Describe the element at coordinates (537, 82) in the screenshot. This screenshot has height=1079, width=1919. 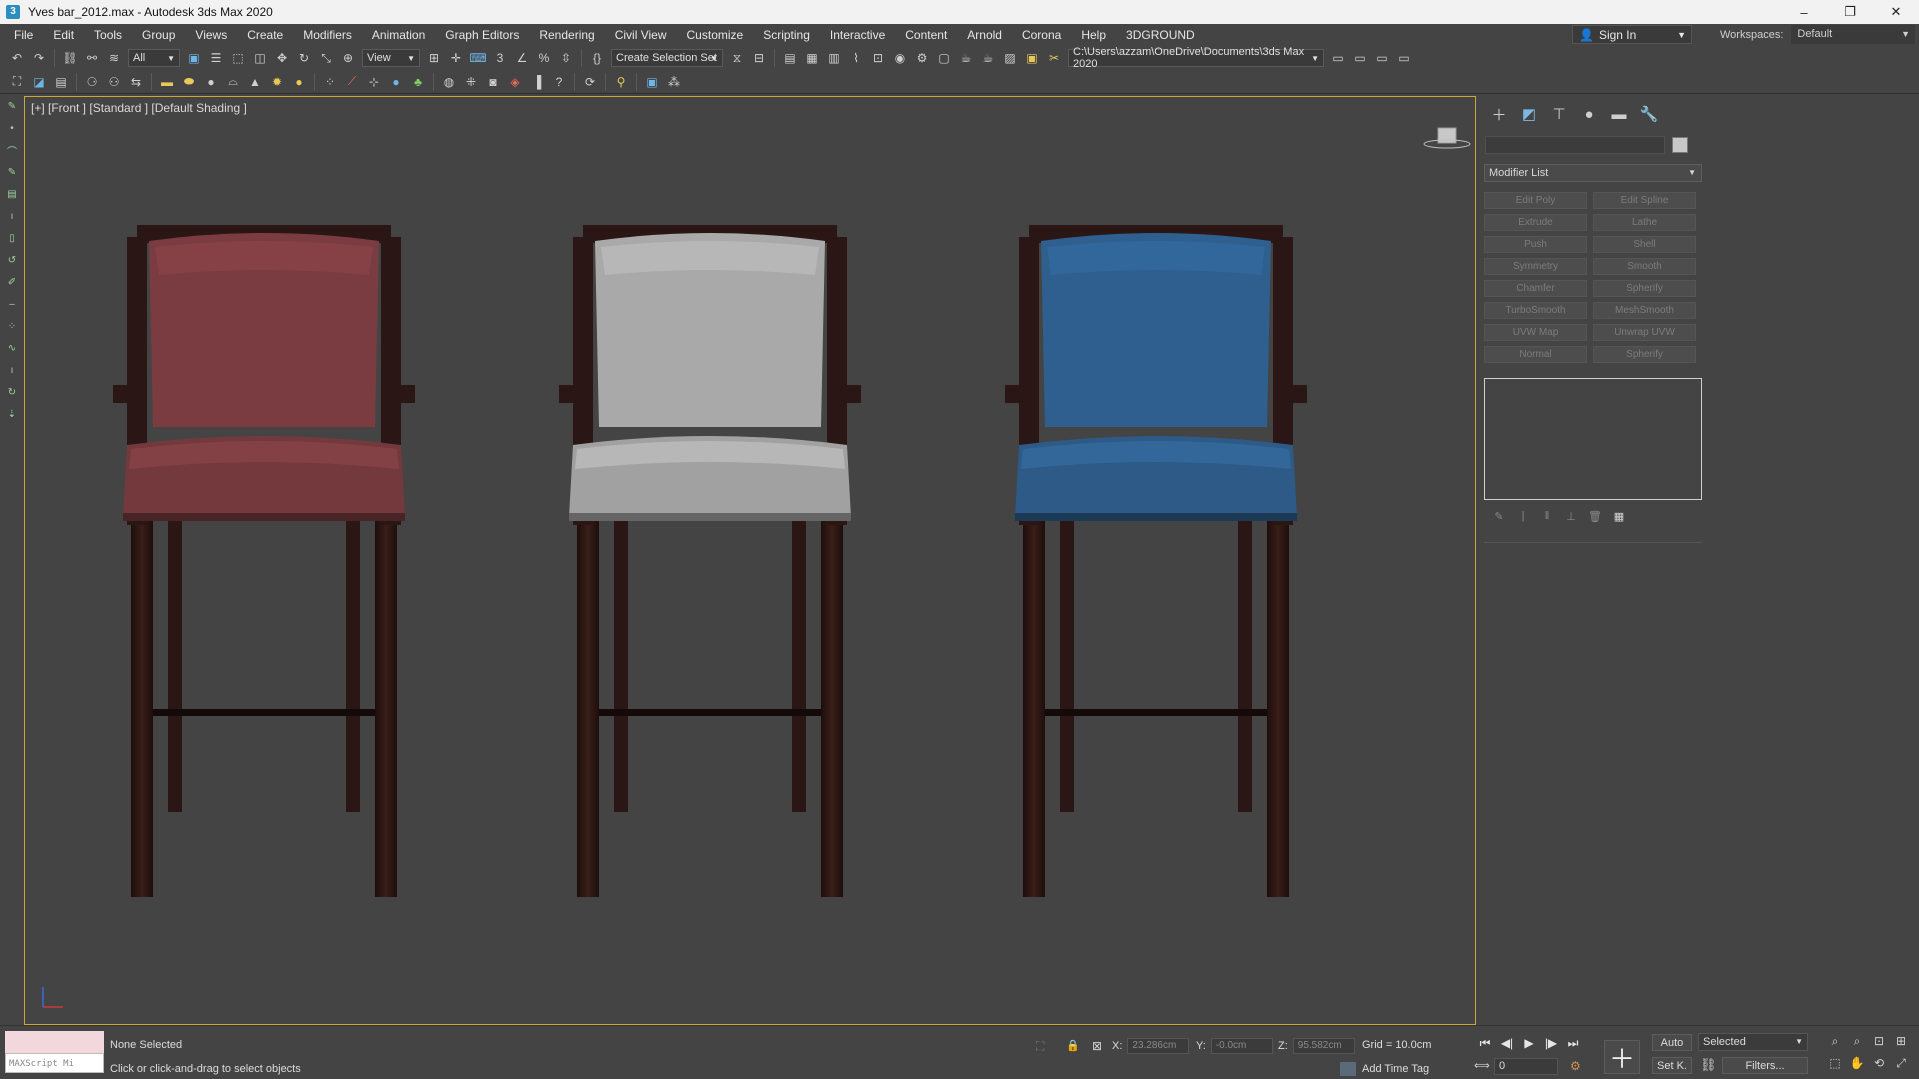
I see `statistics-icon: ▐` at that location.